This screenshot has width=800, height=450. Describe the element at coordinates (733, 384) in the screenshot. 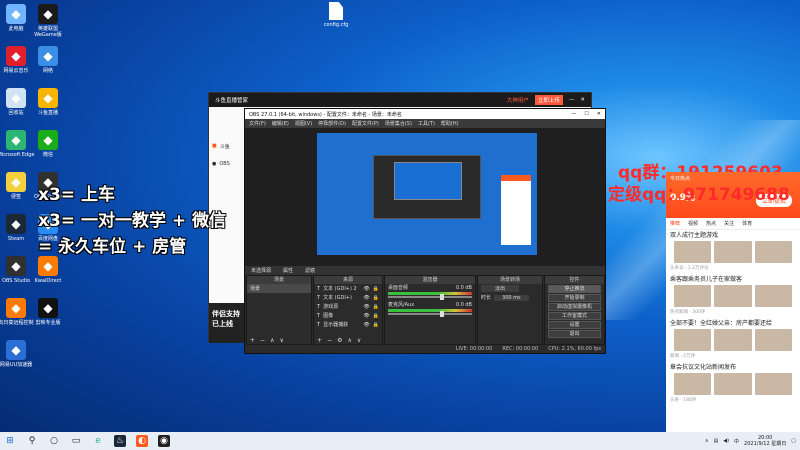

I see `news-item: 章会抗议文化站新闻发布 头条 · 180评` at that location.